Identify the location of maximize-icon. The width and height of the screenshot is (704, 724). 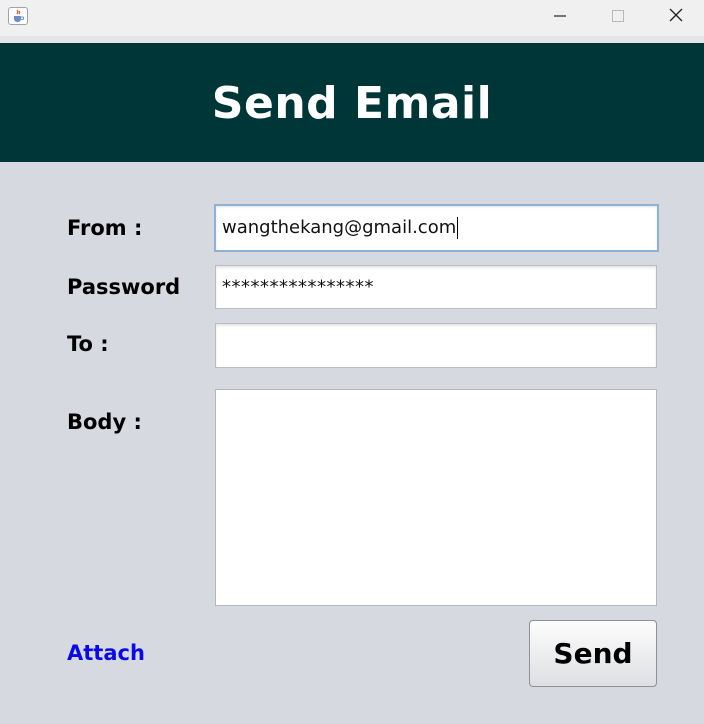
(618, 17).